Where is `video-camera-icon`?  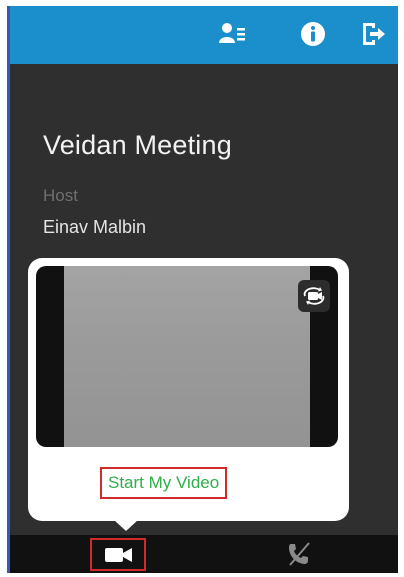
video-camera-icon is located at coordinates (118, 555).